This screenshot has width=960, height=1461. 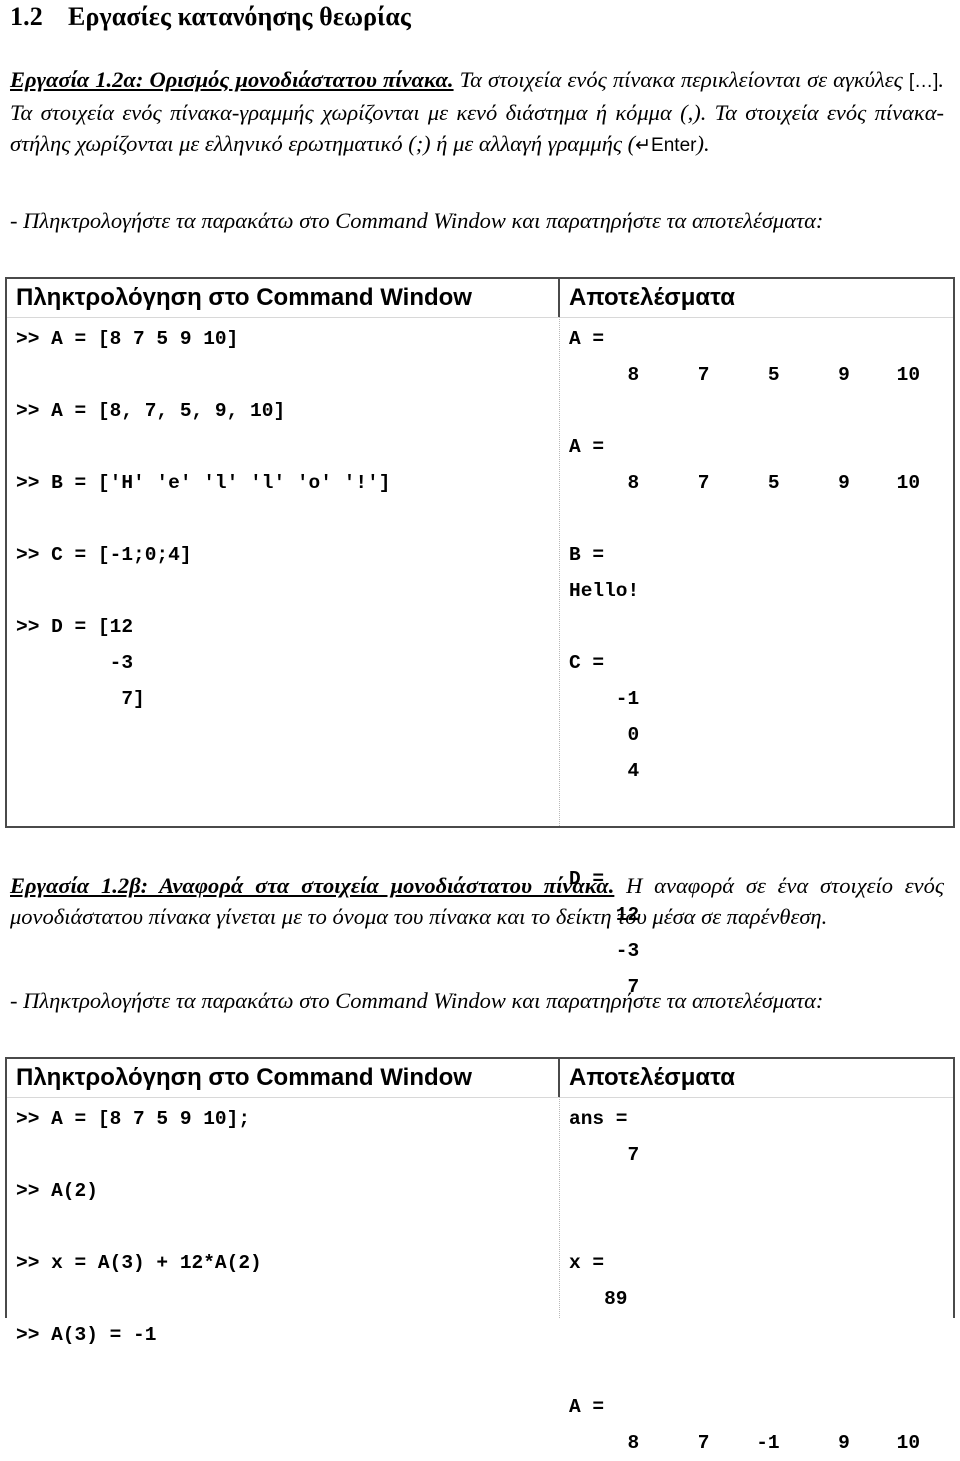 I want to click on code-line: >> A = [8 7 5 9 10], so click(x=127, y=339).